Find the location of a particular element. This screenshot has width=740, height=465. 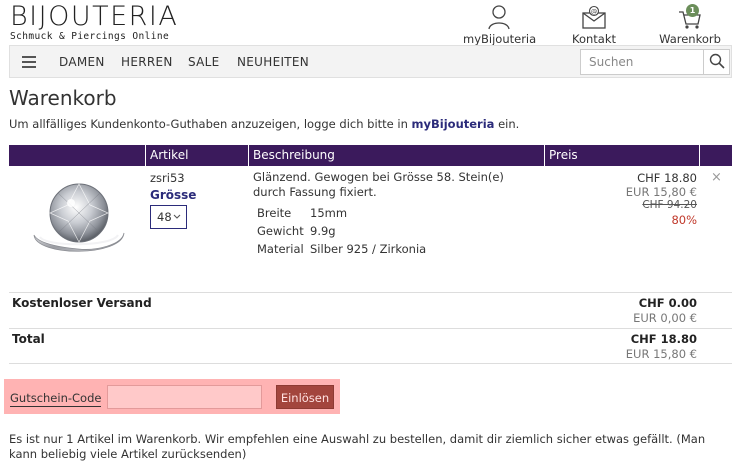

total-label: Total is located at coordinates (28, 339).